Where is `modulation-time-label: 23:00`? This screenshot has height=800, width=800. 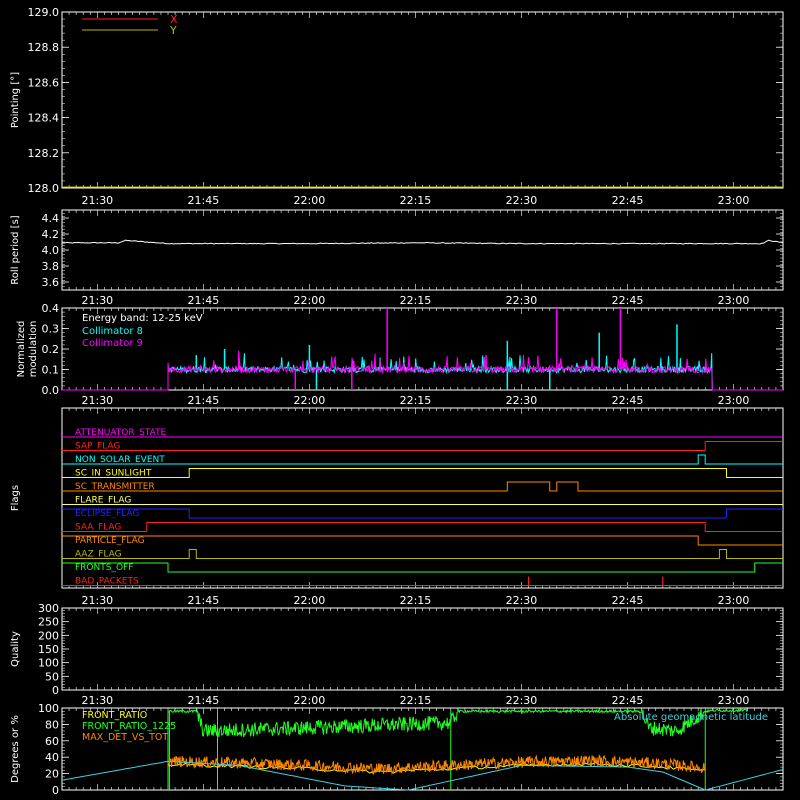
modulation-time-label: 23:00 is located at coordinates (734, 400).